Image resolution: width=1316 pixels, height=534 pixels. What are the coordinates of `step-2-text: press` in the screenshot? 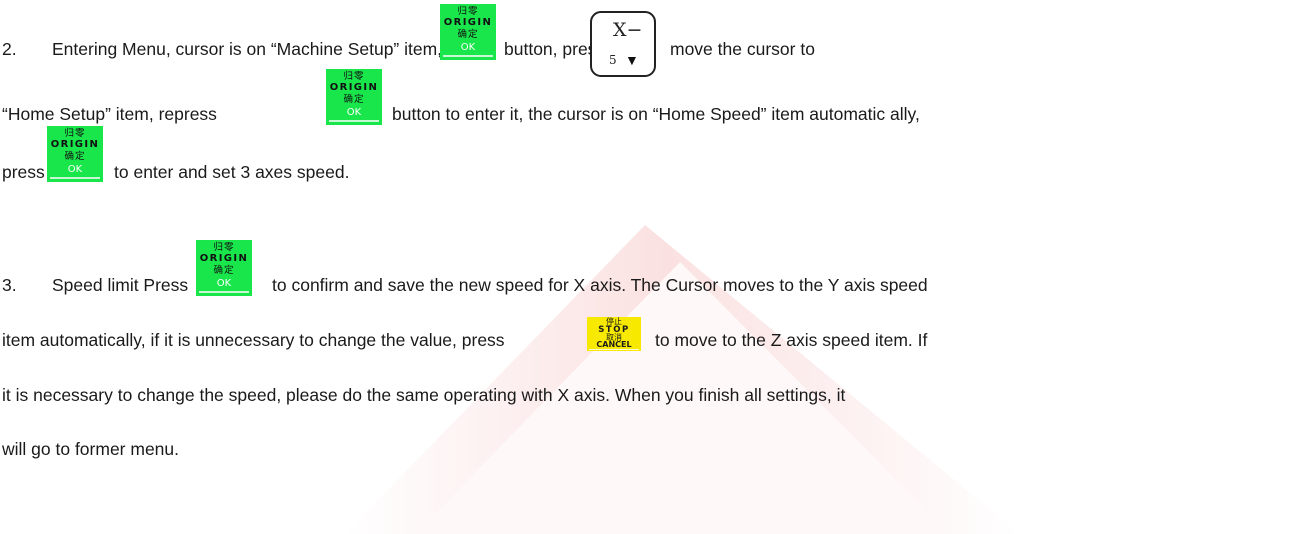 It's located at (23, 172).